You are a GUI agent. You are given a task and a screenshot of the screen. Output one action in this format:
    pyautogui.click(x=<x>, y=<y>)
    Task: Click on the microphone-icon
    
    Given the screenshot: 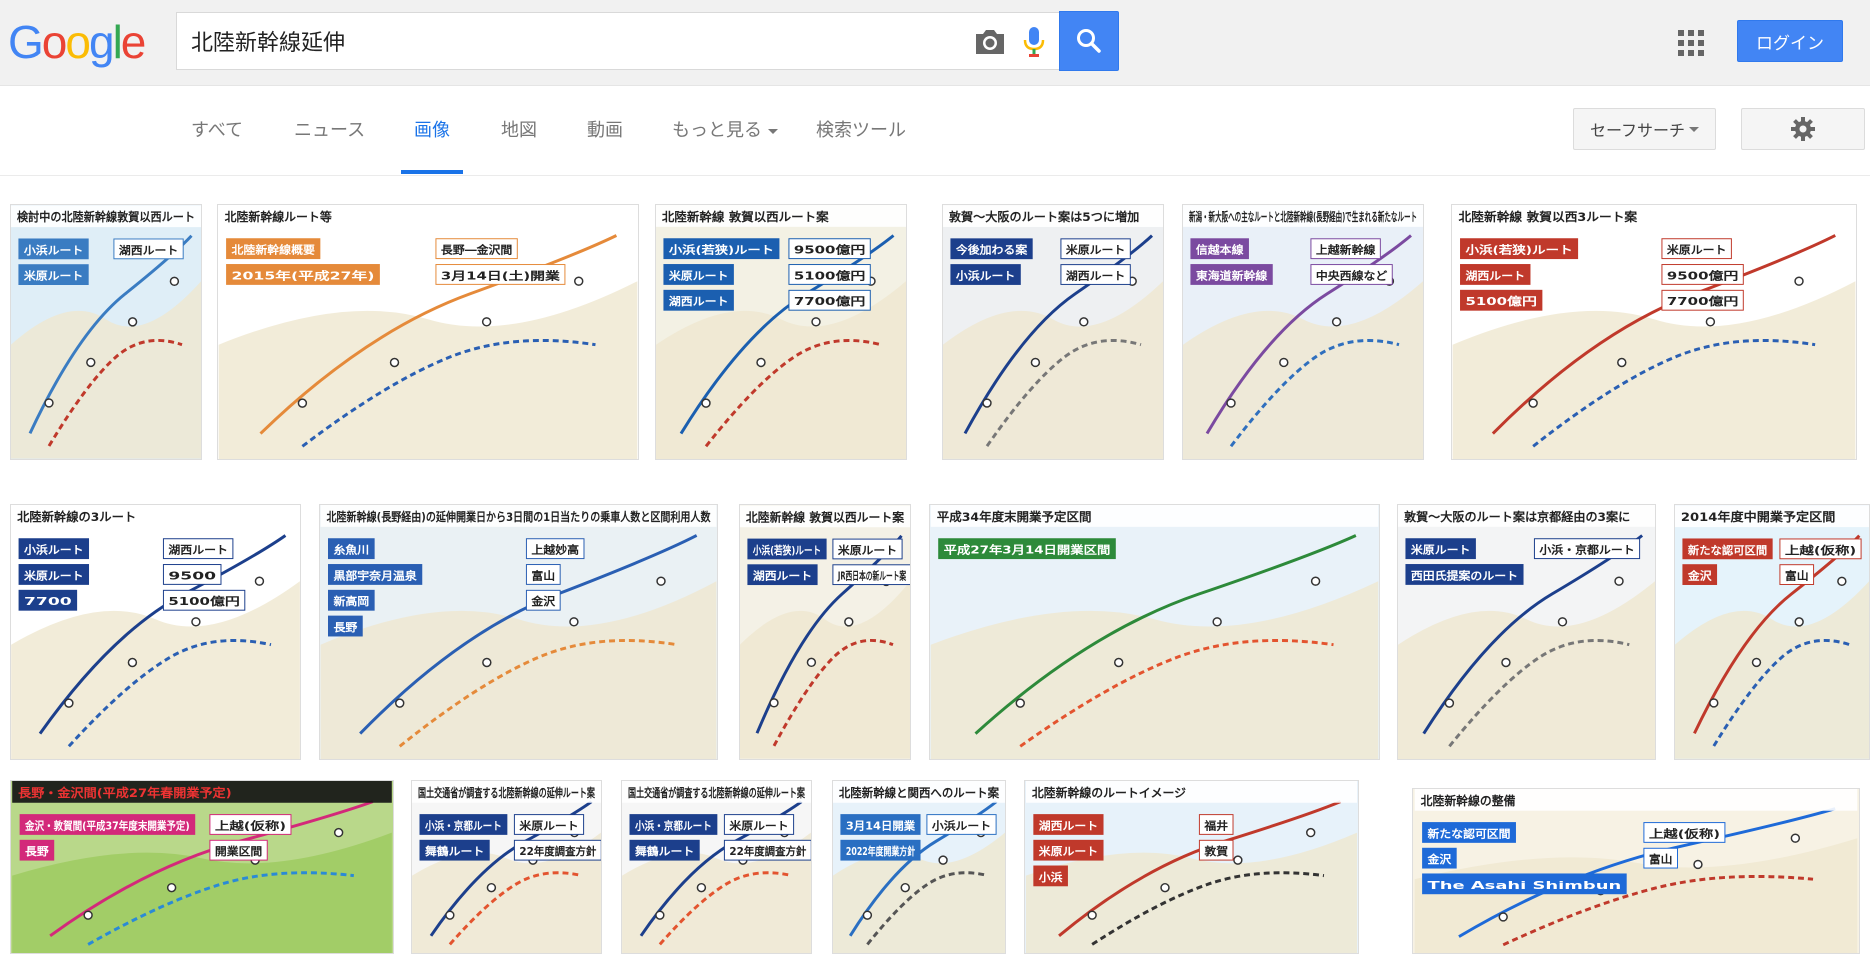 What is the action you would take?
    pyautogui.click(x=1034, y=42)
    